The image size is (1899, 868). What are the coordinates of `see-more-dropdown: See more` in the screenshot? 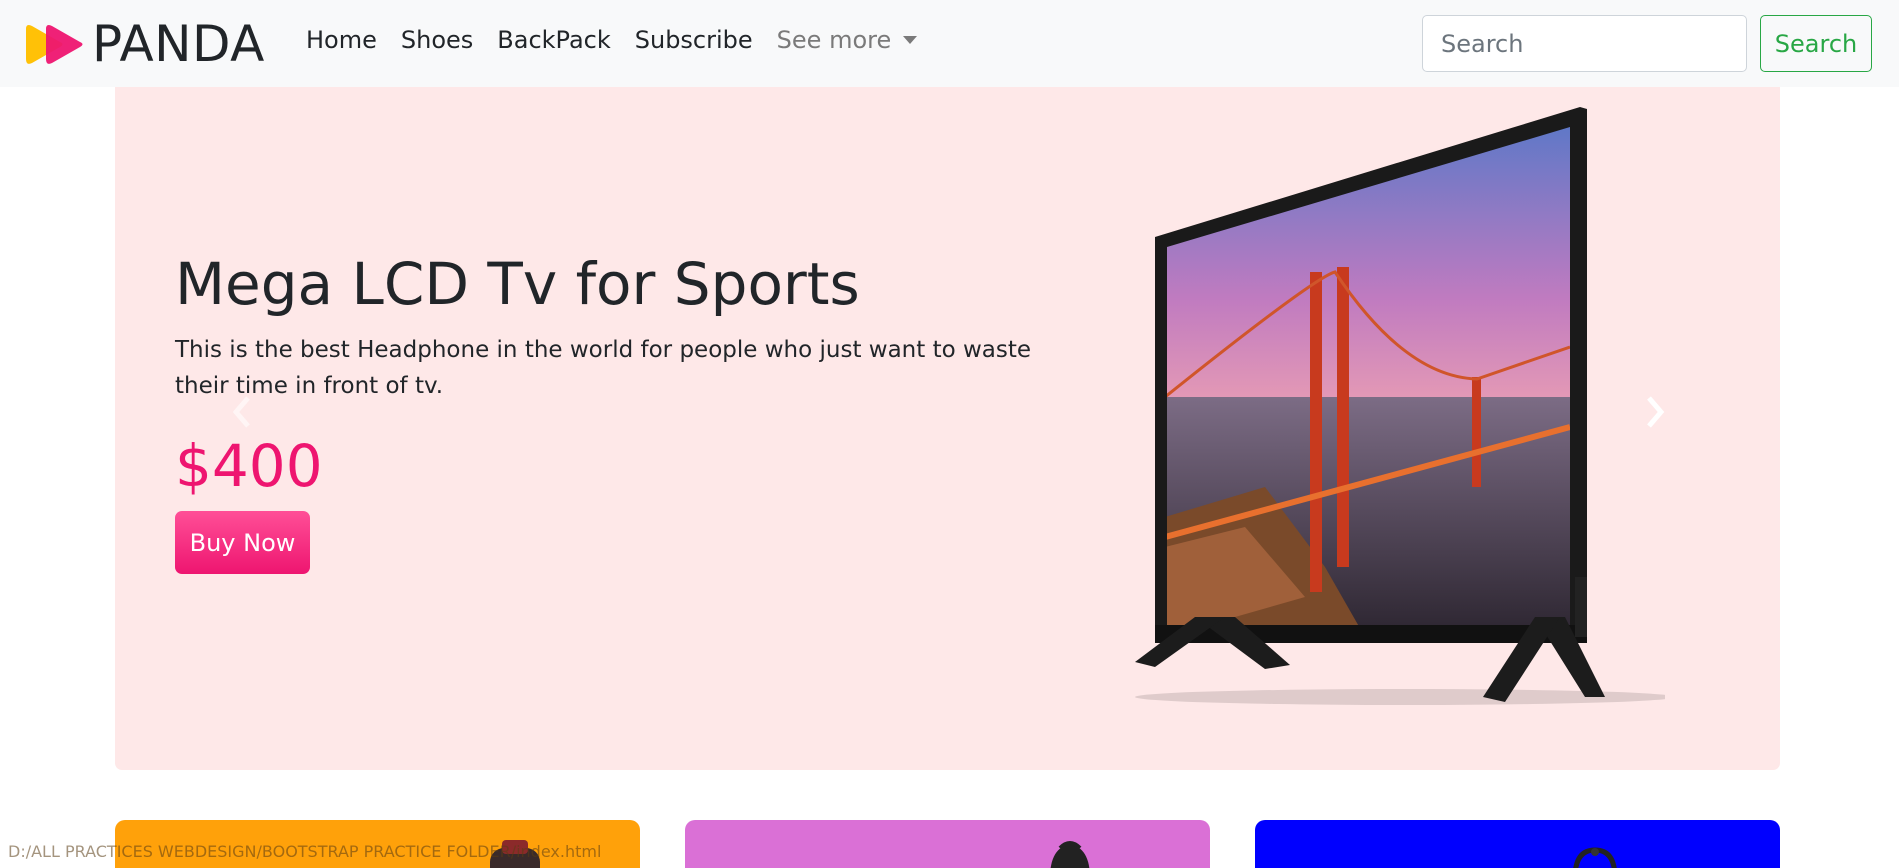 It's located at (847, 40).